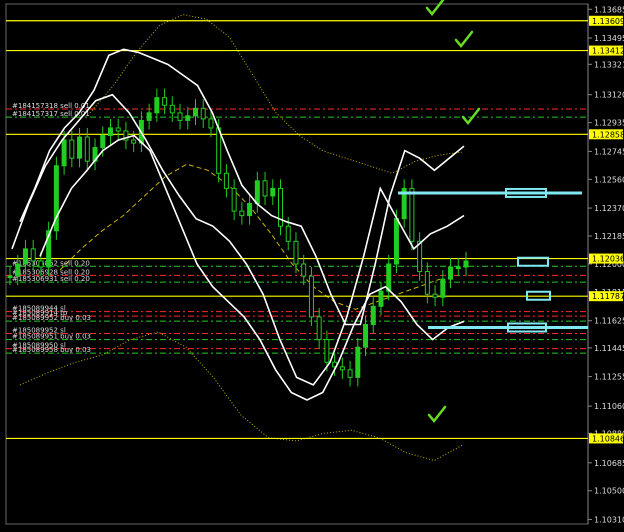  I want to click on y-tick-label: 1.13321, so click(609, 64).